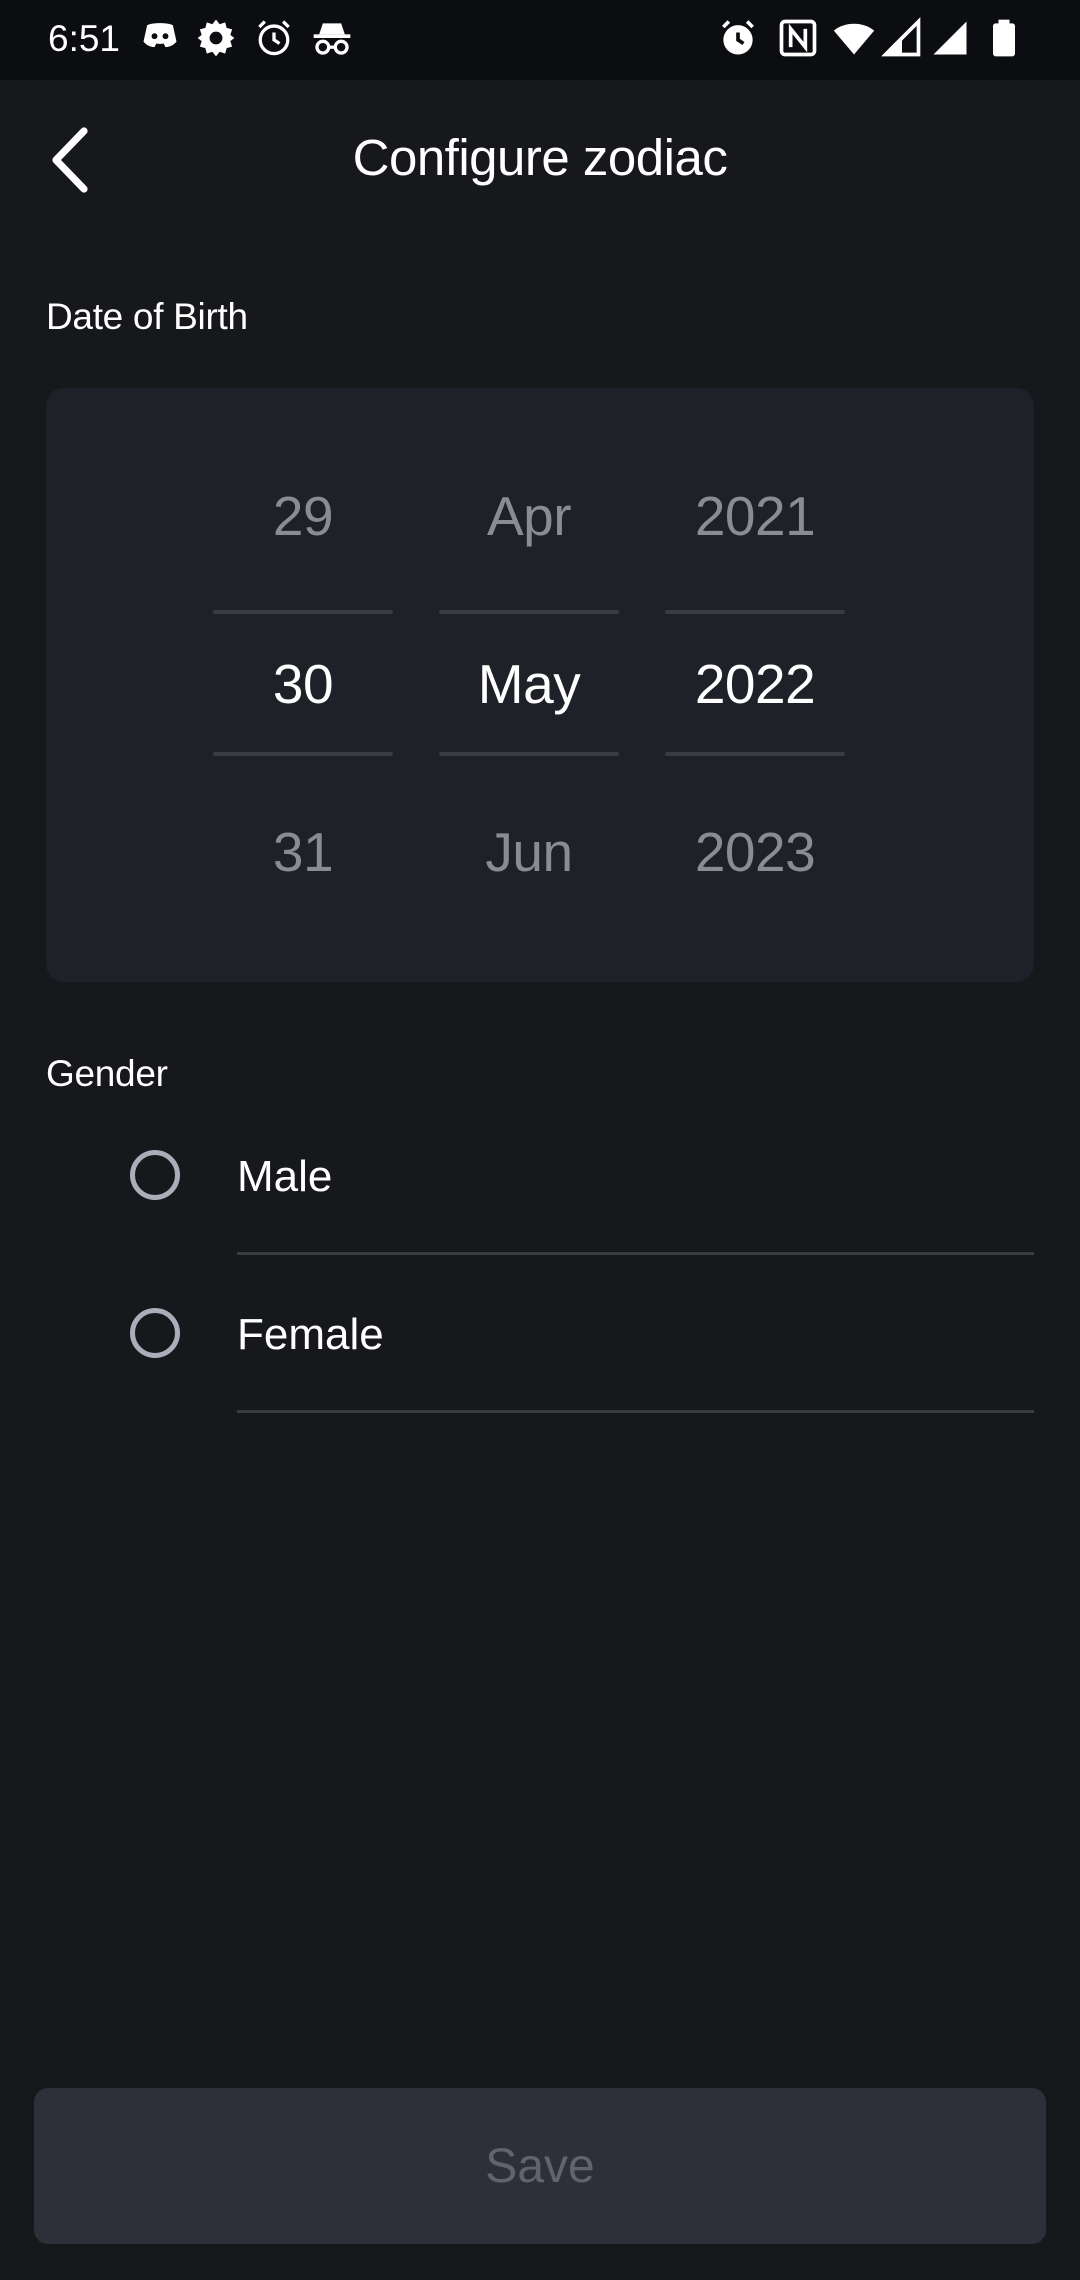  Describe the element at coordinates (310, 1334) in the screenshot. I see `gender-option-label: Female` at that location.